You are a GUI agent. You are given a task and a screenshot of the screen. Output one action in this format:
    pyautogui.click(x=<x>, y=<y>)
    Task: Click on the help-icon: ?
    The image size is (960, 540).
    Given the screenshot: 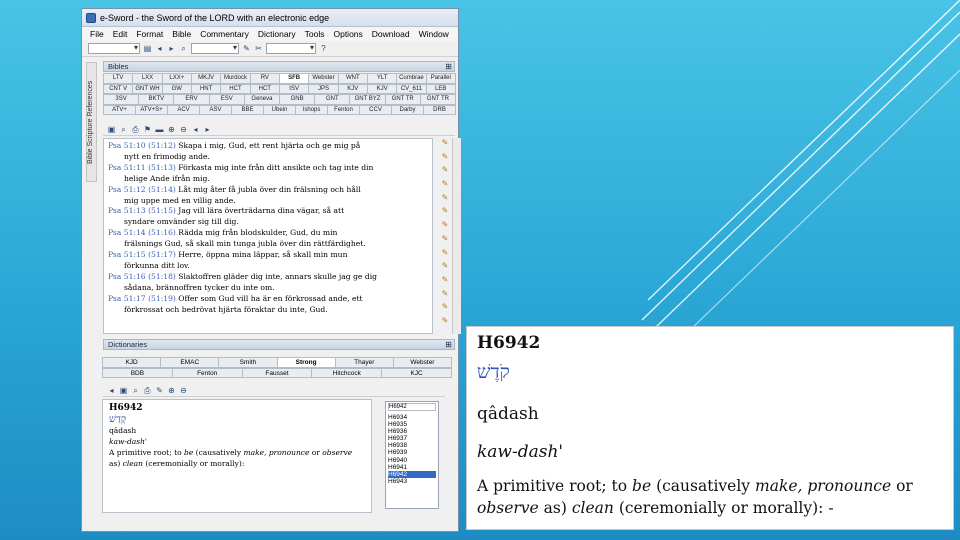 What is the action you would take?
    pyautogui.click(x=323, y=48)
    